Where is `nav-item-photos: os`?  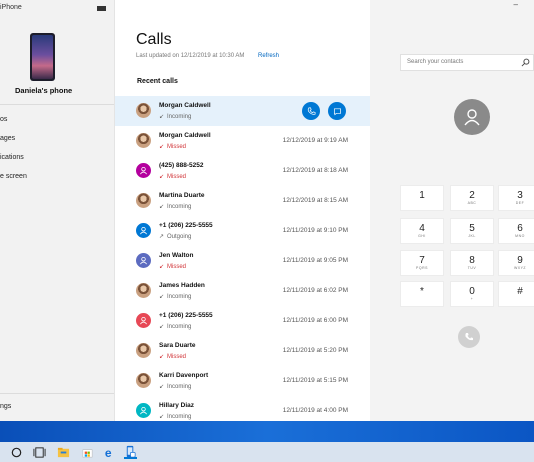
nav-item-photos: os is located at coordinates (3, 119).